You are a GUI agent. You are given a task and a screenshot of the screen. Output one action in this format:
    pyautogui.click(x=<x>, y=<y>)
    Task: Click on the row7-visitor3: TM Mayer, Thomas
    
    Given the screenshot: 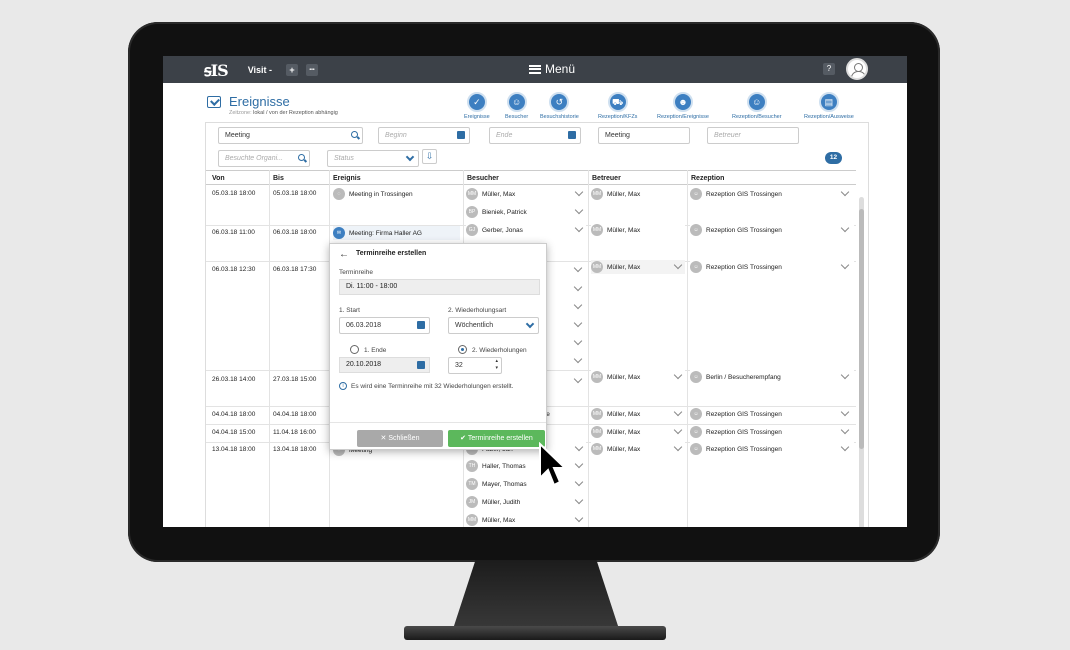 What is the action you would take?
    pyautogui.click(x=526, y=484)
    